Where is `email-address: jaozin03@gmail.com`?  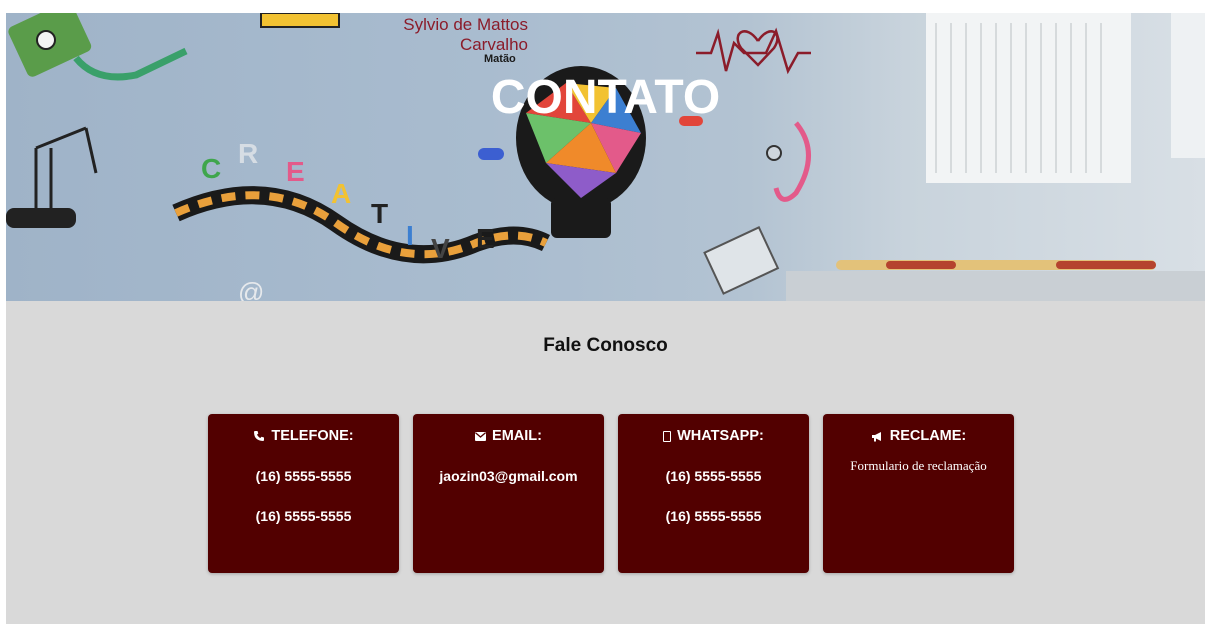 email-address: jaozin03@gmail.com is located at coordinates (508, 476).